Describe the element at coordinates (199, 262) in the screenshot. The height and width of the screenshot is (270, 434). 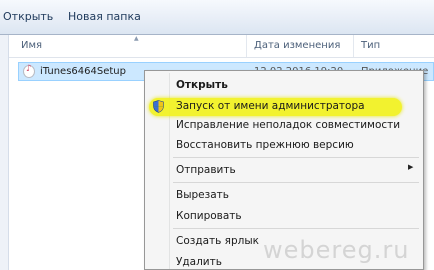
I see `menu-item-delete: Удалить` at that location.